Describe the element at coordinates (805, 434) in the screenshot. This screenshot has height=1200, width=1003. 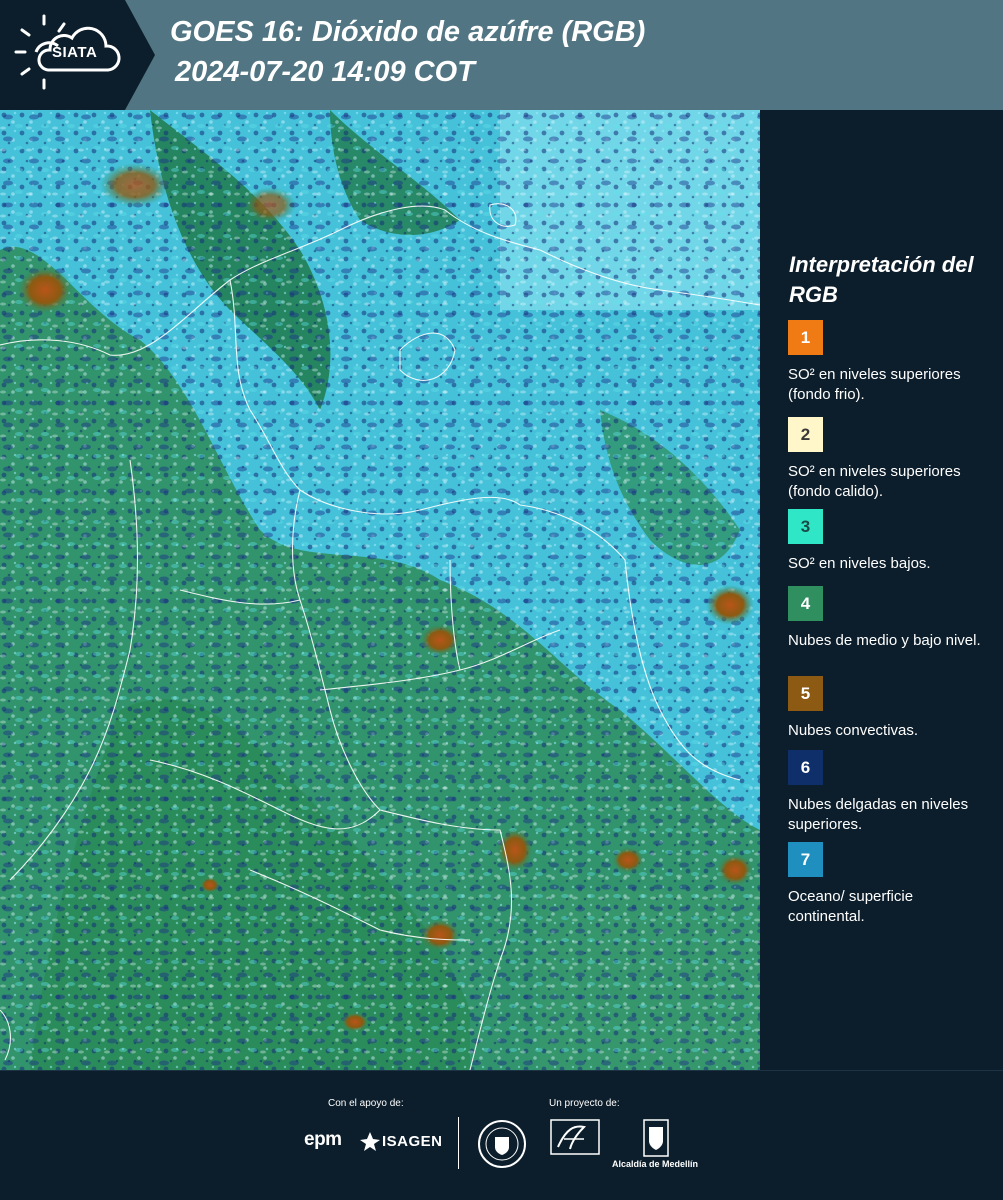
I see `legend-swatch: 2` at that location.